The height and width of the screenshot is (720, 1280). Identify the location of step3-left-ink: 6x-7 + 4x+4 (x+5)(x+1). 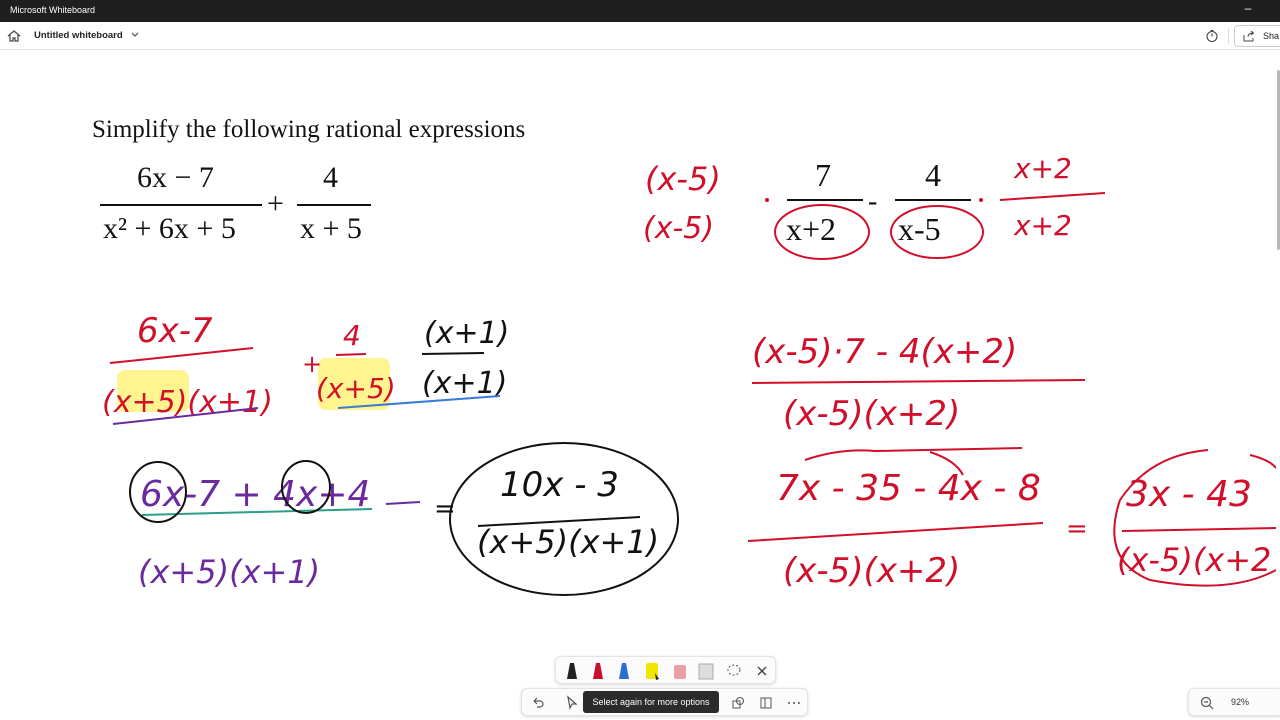
(254, 532).